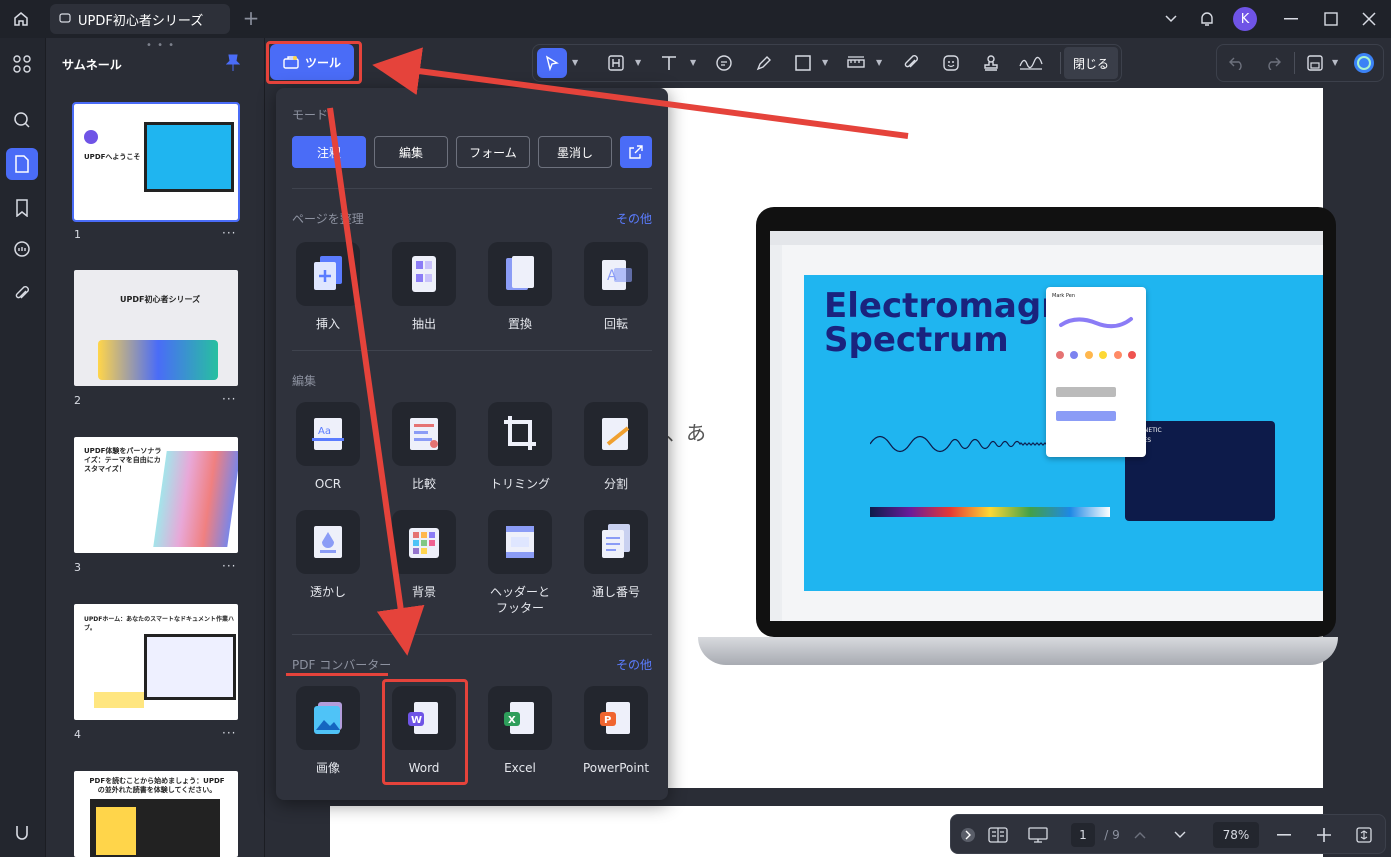 This screenshot has width=1391, height=857. Describe the element at coordinates (156, 814) in the screenshot. I see `thumbnail-page-5: PDFを読むことから始めましょう：UPDFの並外れた読書を体験してください。` at that location.